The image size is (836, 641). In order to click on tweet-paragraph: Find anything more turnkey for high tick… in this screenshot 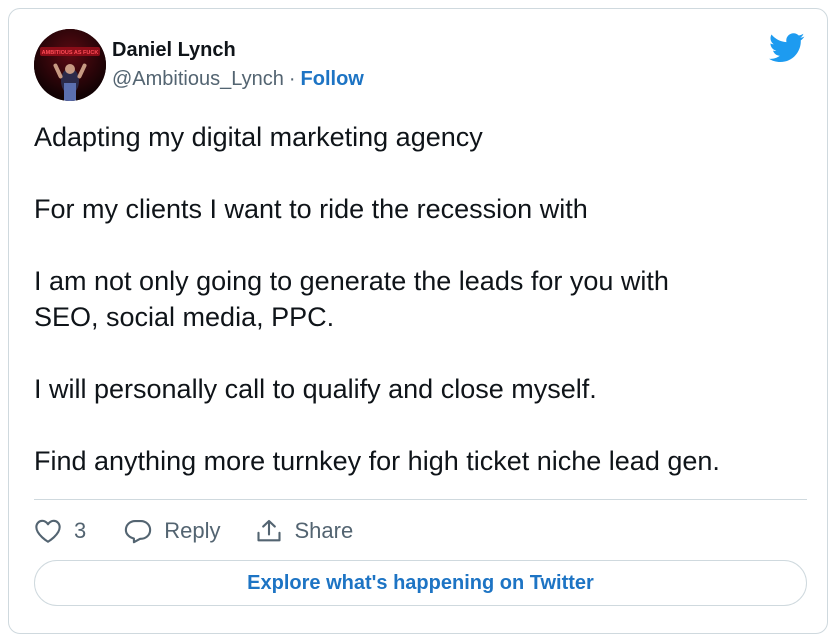, I will do `click(377, 461)`.